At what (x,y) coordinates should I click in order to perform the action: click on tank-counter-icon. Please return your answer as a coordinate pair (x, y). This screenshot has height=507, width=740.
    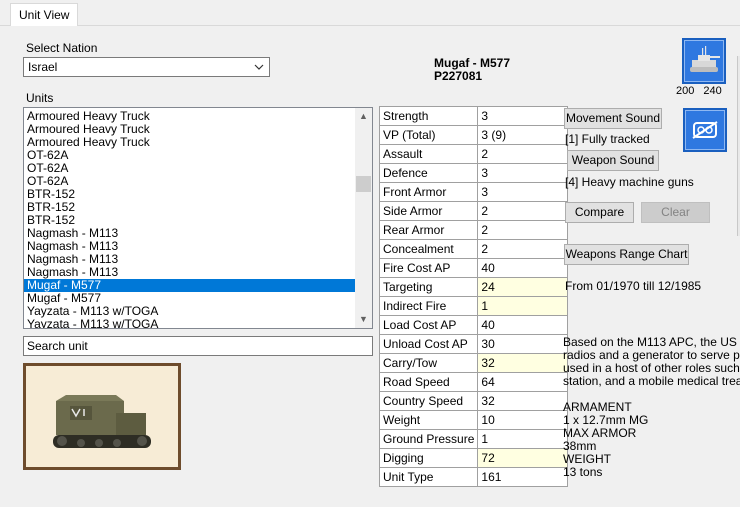
    Looking at the image, I should click on (704, 61).